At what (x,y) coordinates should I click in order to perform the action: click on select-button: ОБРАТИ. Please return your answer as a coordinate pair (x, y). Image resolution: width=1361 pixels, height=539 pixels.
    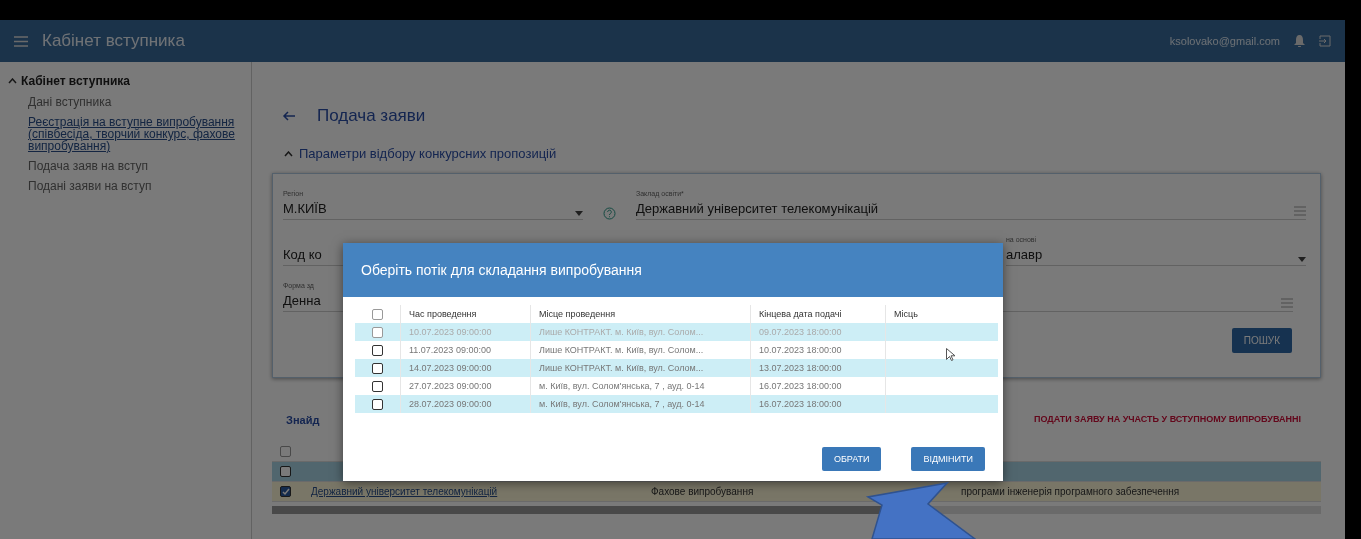
    Looking at the image, I should click on (851, 459).